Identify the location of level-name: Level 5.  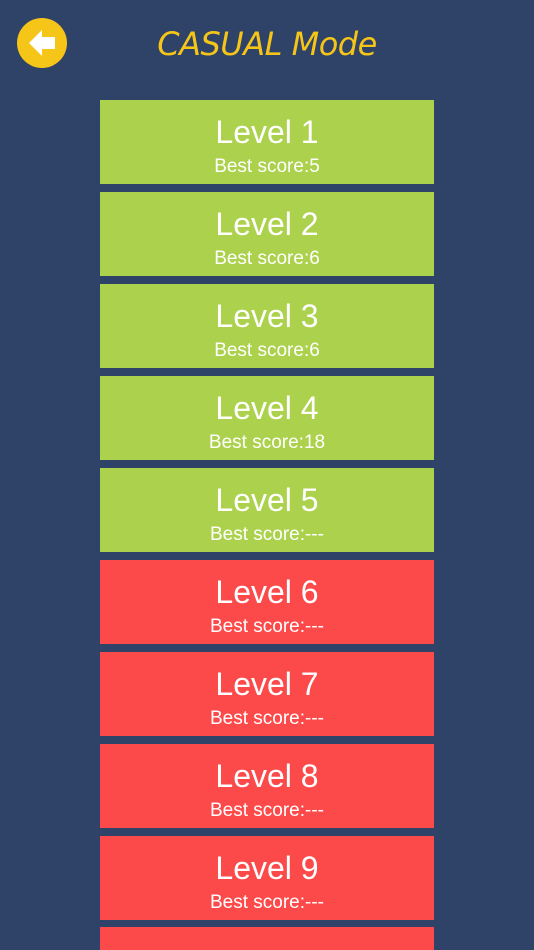
(267, 500).